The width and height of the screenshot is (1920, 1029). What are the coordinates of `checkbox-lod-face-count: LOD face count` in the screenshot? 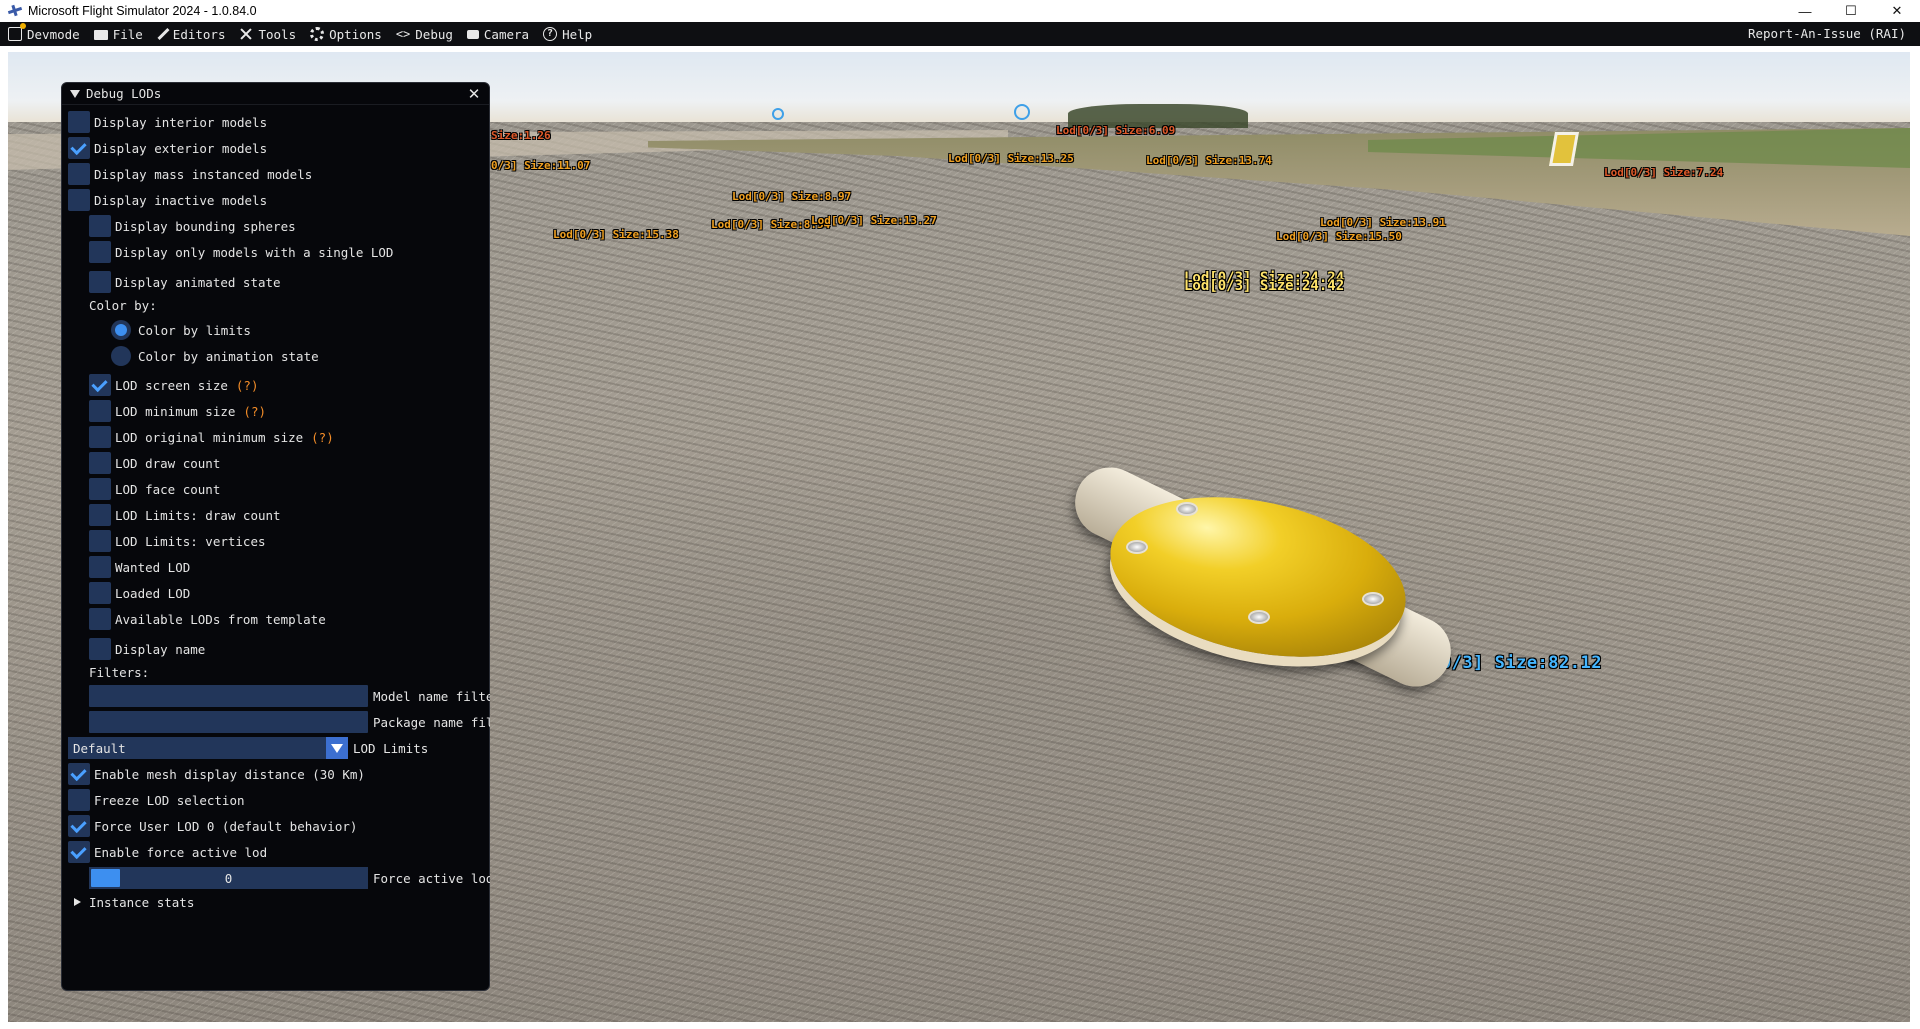 It's located at (154, 489).